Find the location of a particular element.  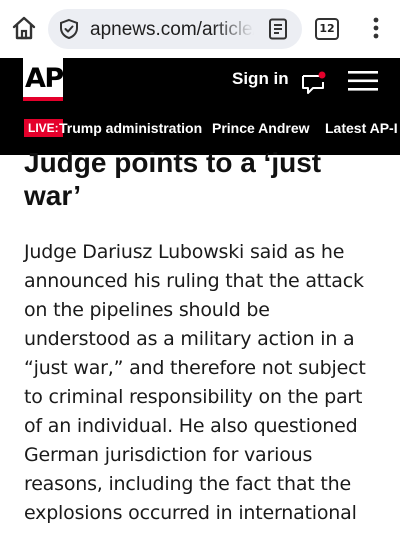

reader-mode-icon is located at coordinates (278, 29).